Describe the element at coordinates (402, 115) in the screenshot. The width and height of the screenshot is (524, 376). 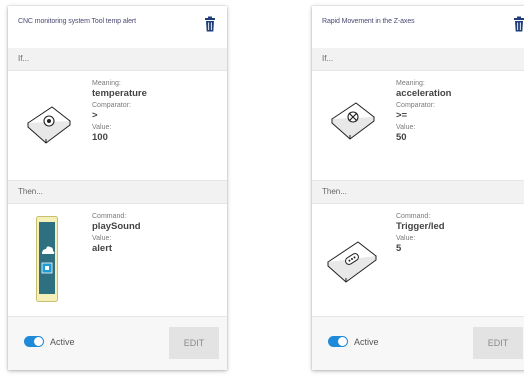
I see `comparator-value: >=` at that location.